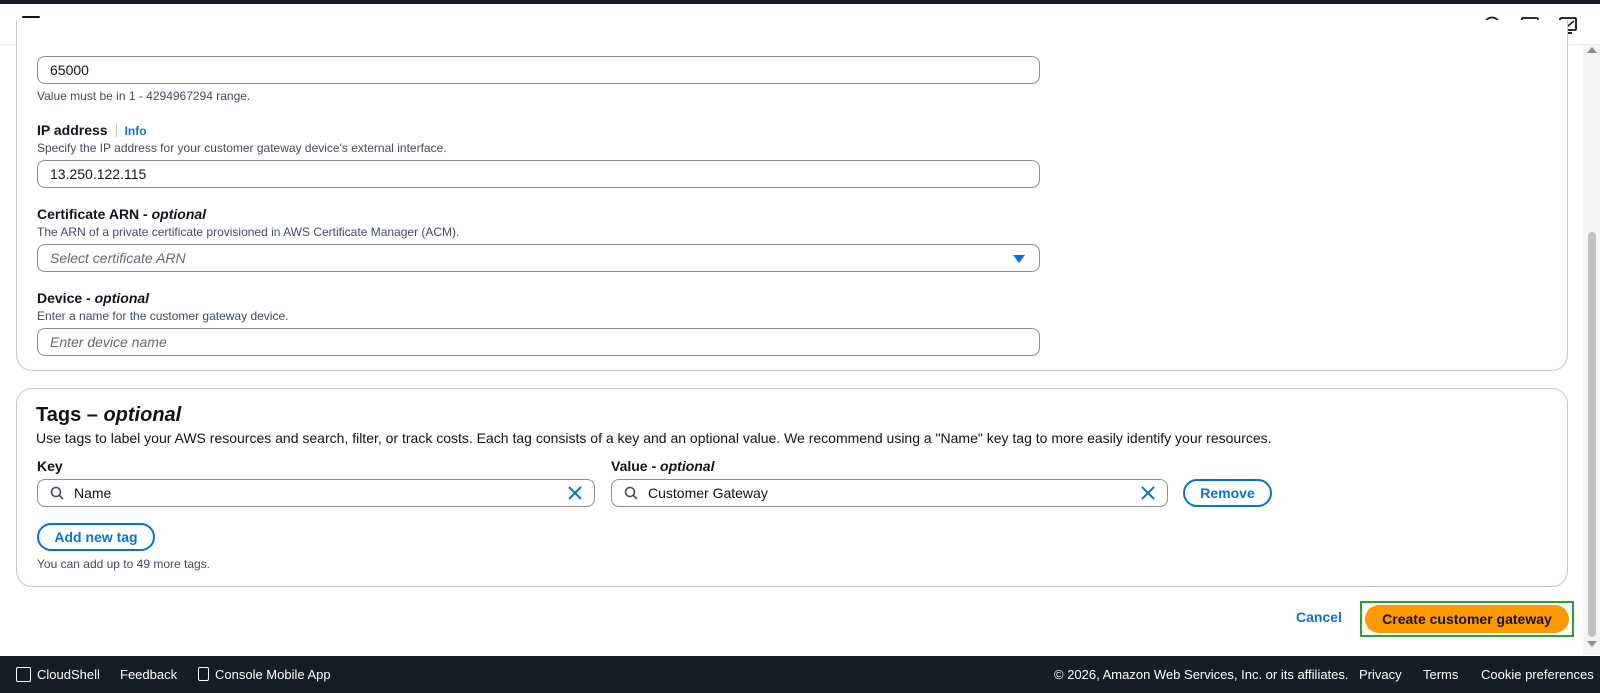  I want to click on console-mobile-app-link: Console Mobile App, so click(264, 674).